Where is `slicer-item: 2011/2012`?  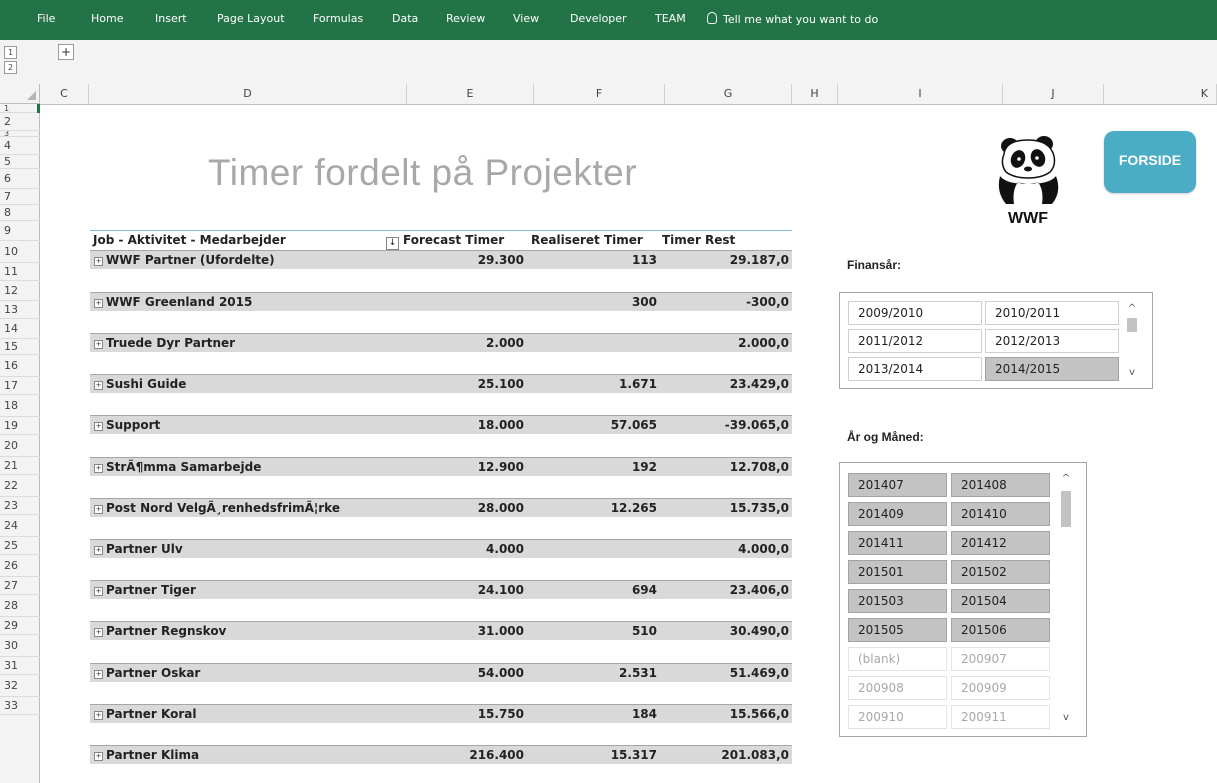 slicer-item: 2011/2012 is located at coordinates (915, 341).